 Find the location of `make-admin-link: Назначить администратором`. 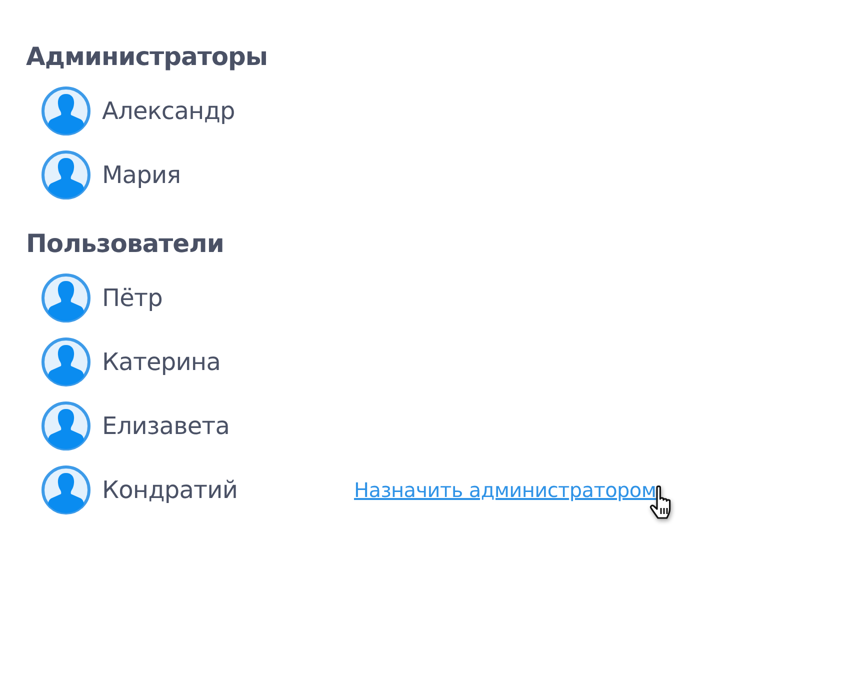

make-admin-link: Назначить администратором is located at coordinates (505, 490).